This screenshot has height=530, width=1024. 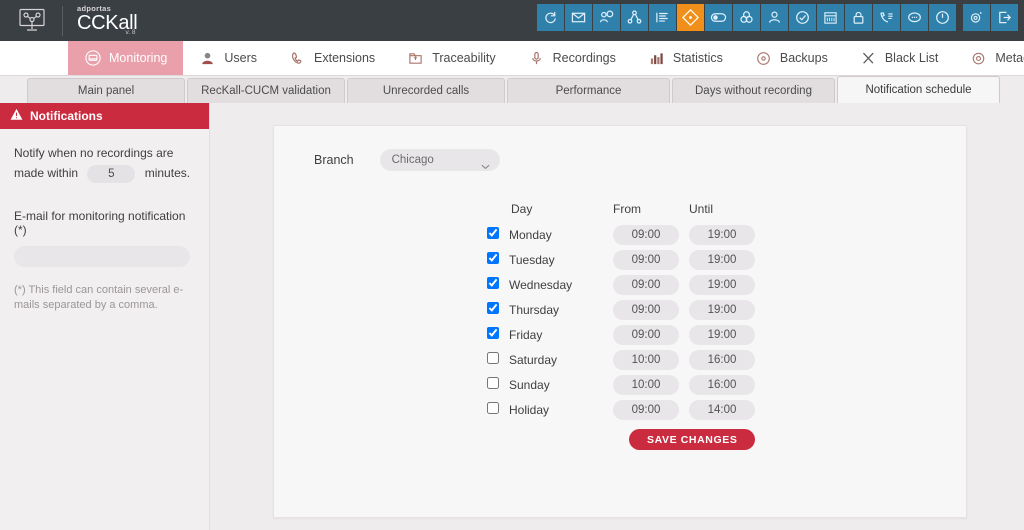 I want to click on table-row: Tuesday, so click(x=626, y=262).